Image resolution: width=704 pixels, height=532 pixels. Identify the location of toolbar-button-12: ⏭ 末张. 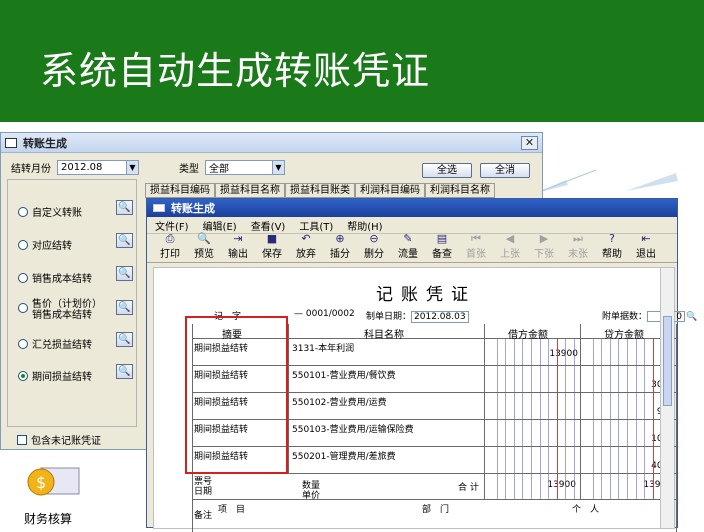
(578, 247).